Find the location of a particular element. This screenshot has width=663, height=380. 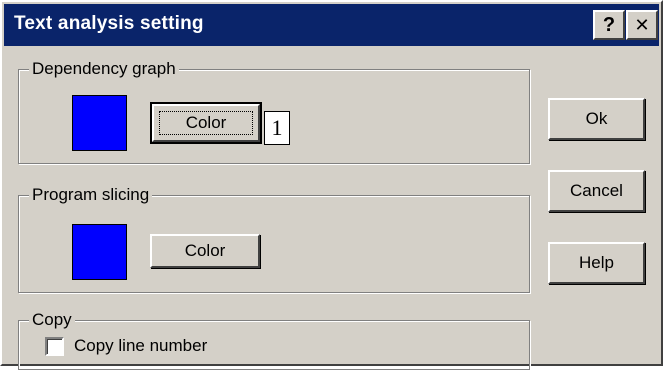

copy-line-number-checkbox is located at coordinates (54, 346).